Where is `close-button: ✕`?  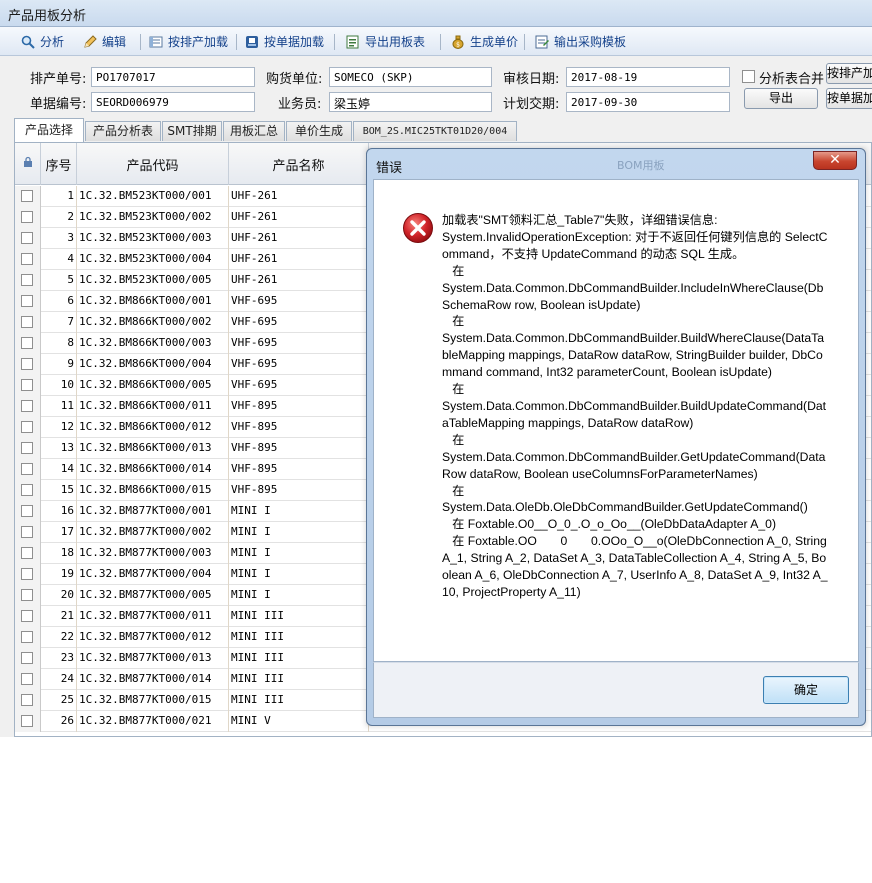 close-button: ✕ is located at coordinates (835, 160).